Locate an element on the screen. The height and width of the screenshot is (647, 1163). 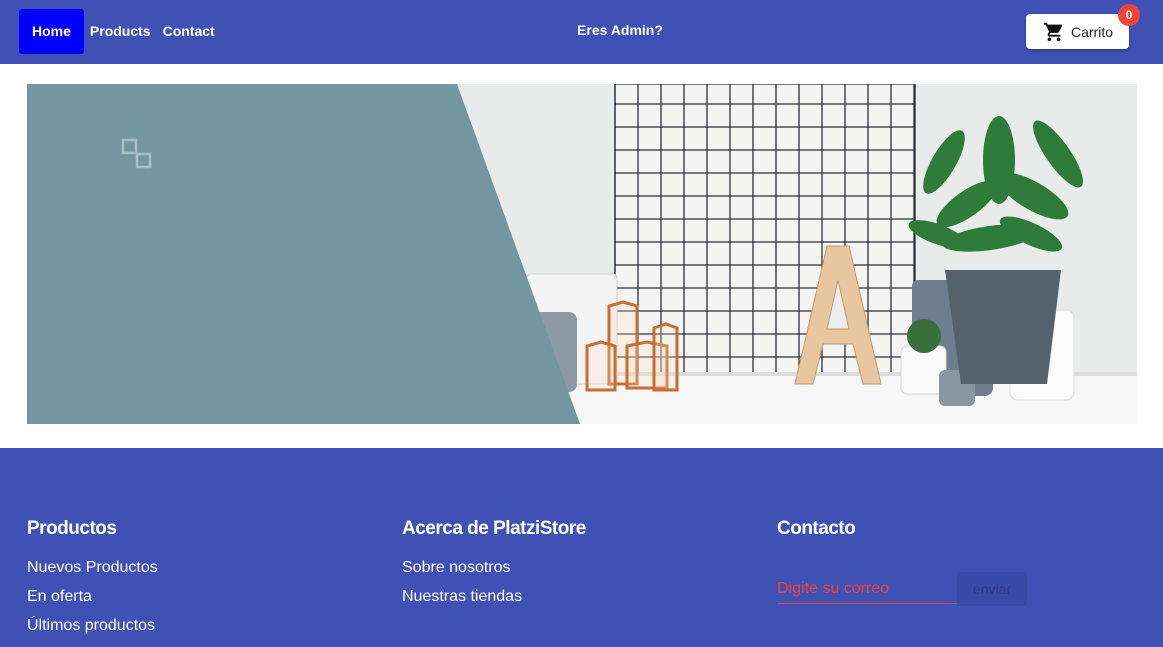
footer-about-list: Sobre nosotros Nuestras tiendas is located at coordinates (494, 587).